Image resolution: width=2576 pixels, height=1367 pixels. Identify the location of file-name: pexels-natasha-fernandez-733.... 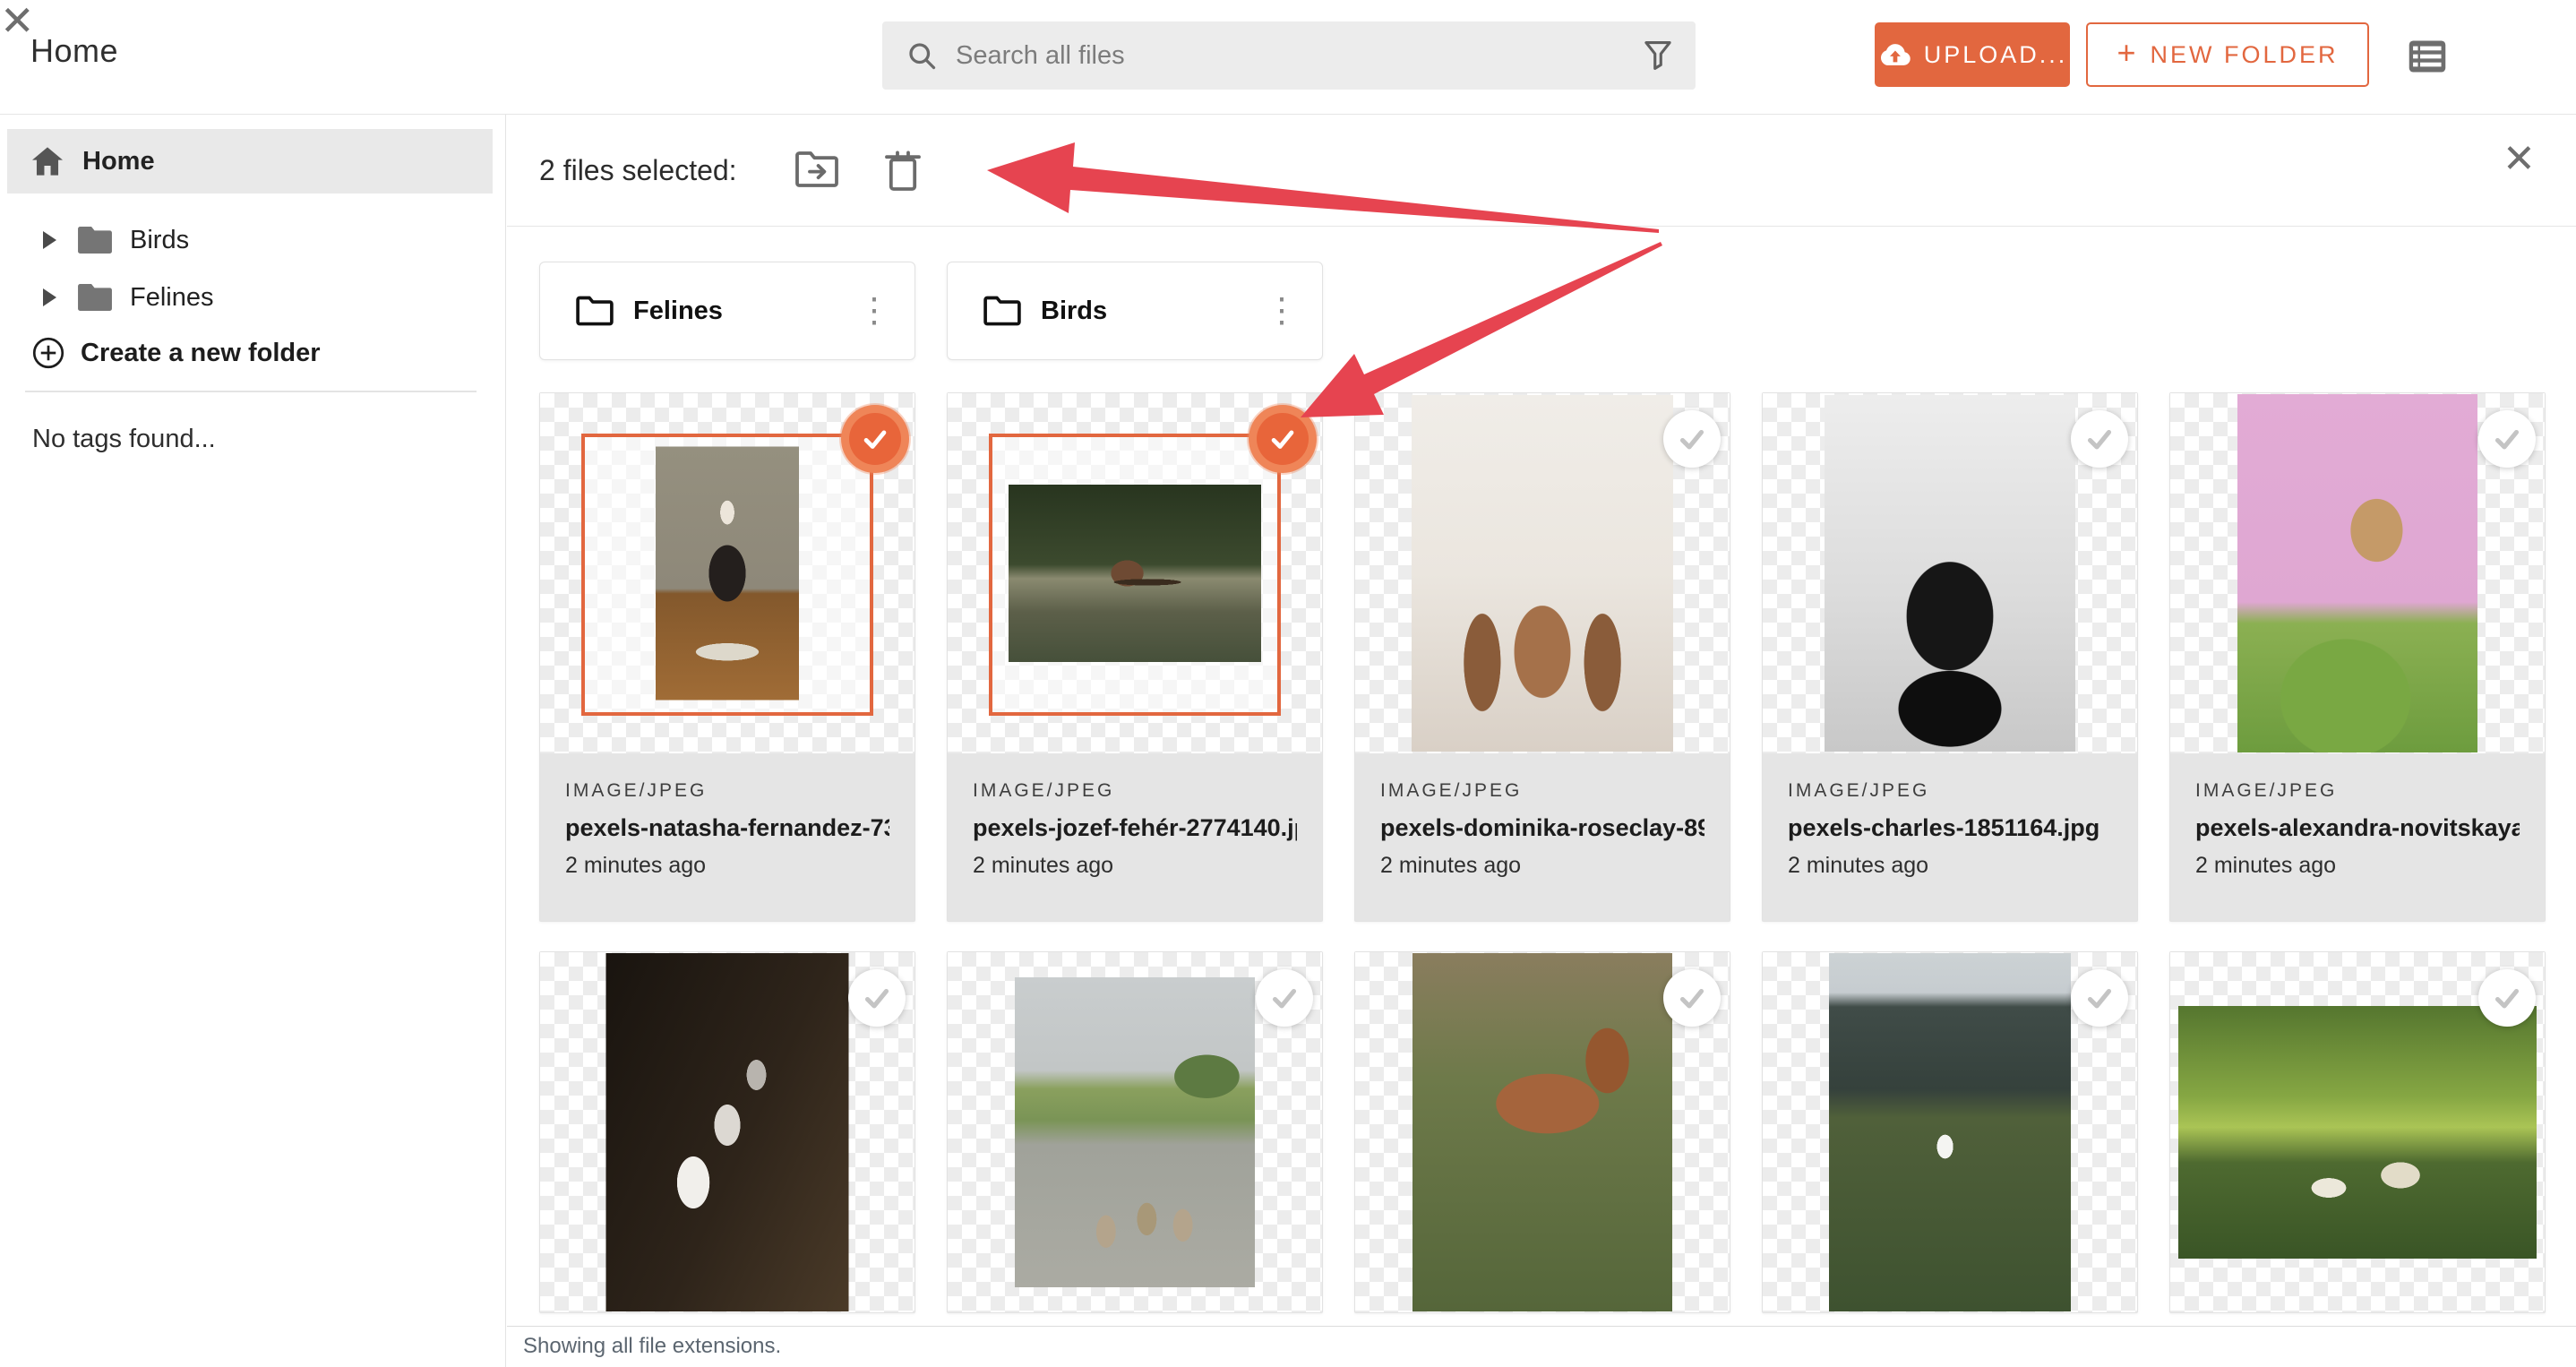
(727, 827).